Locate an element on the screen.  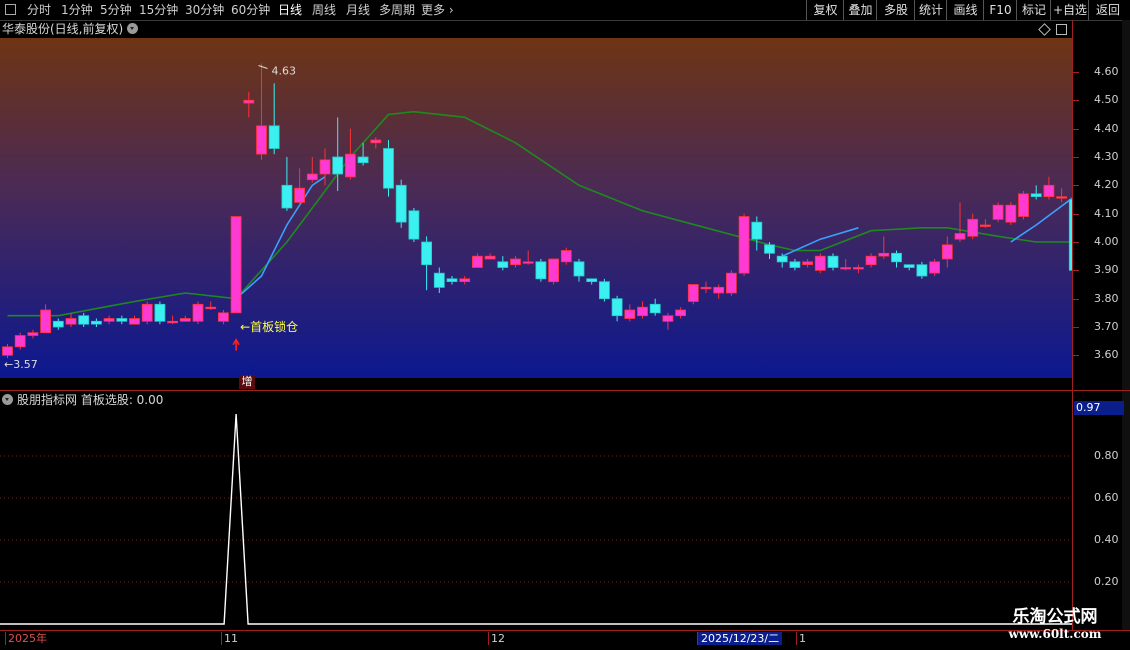
period-tab-9: 多周期 is located at coordinates (397, 10).